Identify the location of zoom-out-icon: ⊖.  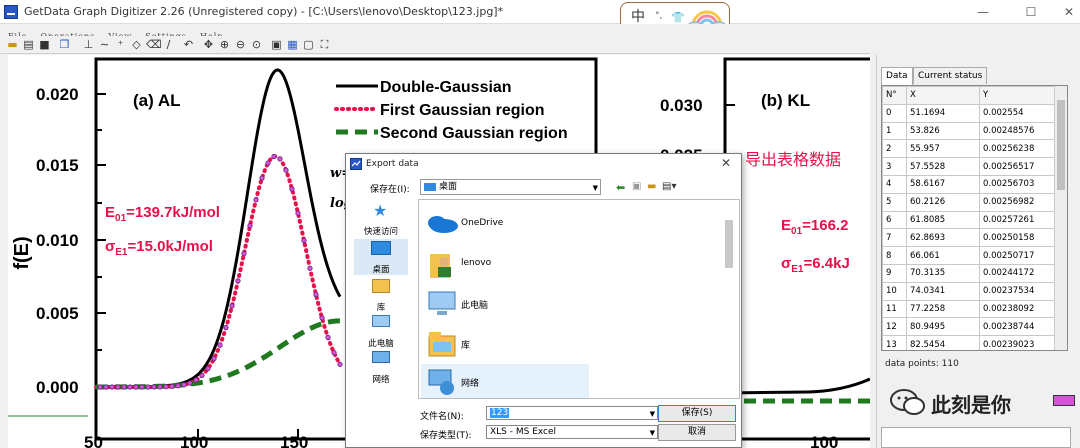
(240, 44).